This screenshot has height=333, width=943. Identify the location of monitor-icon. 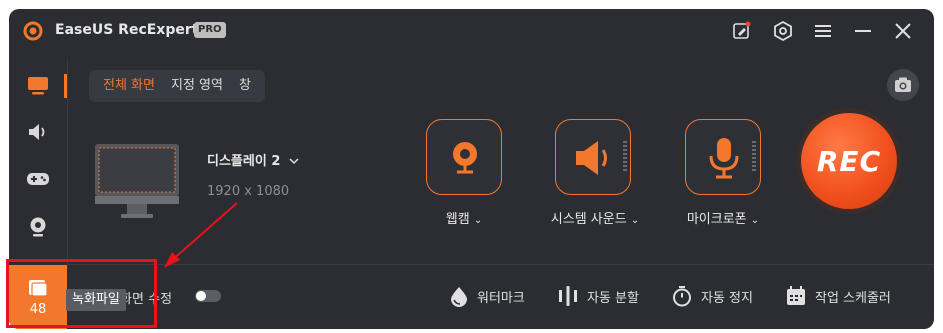
(38, 86).